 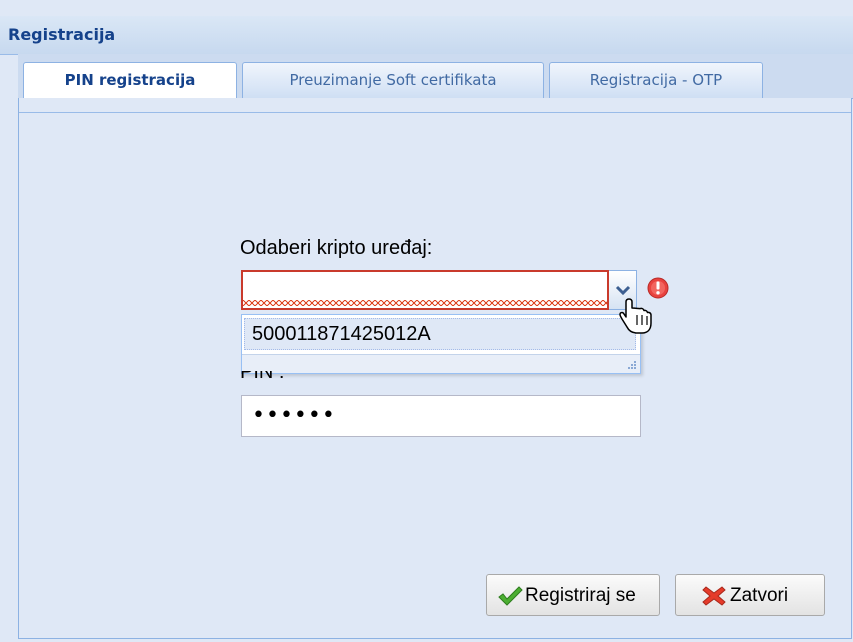 I want to click on invalid-underline, so click(x=425, y=303).